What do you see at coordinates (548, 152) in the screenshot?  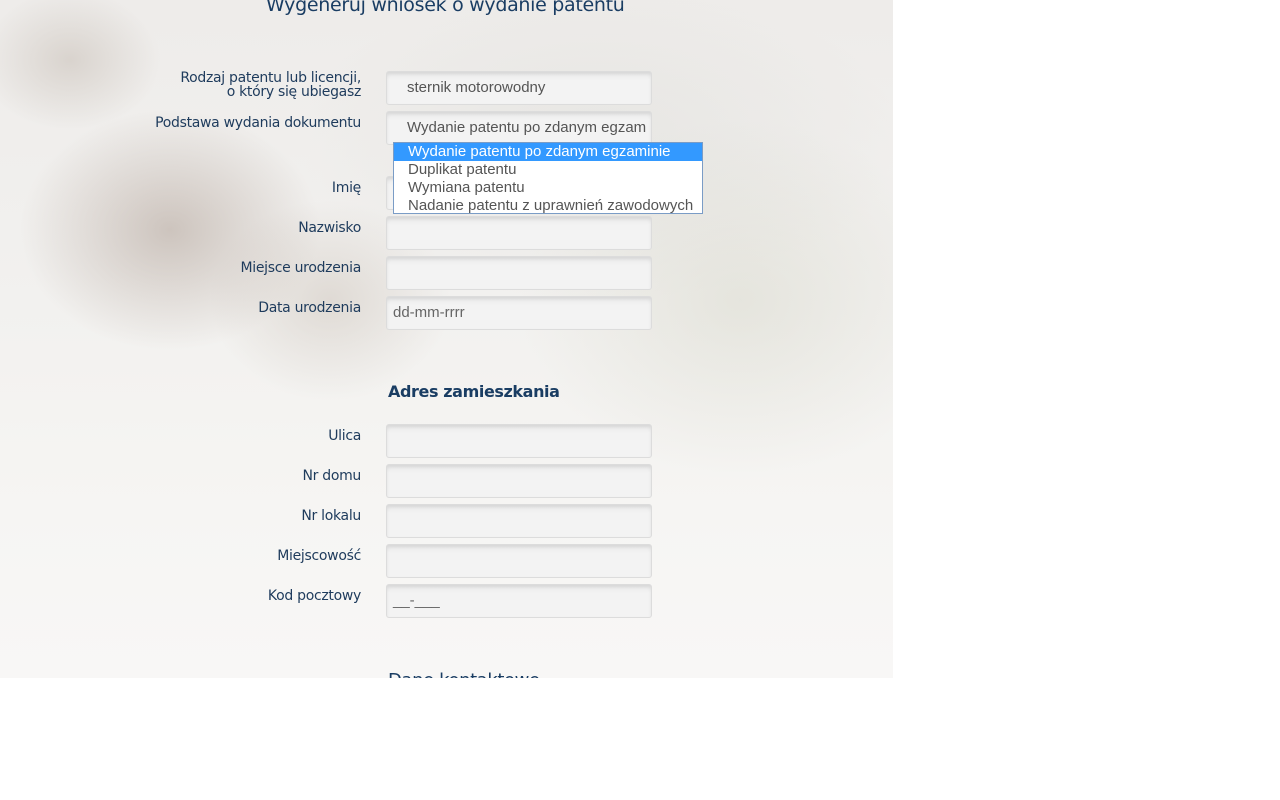 I see `basis-option-exam: Wydanie patentu po zdanym egzaminie` at bounding box center [548, 152].